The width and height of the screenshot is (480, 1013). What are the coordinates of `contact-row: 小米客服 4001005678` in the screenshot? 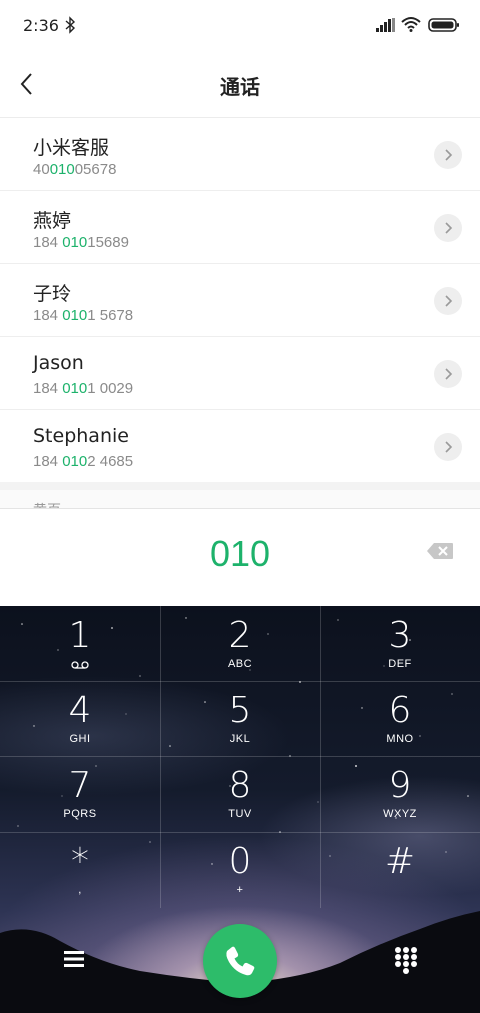 It's located at (240, 154).